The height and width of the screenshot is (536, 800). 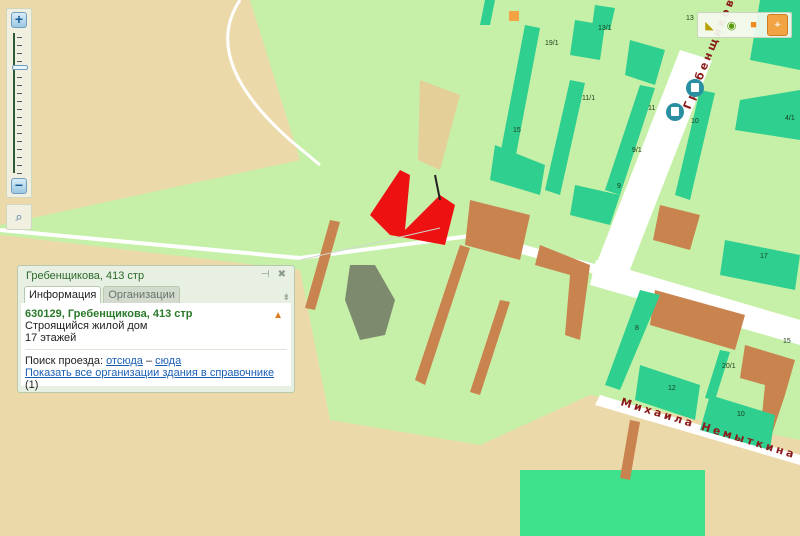 I want to click on house-number: 19/1, so click(x=552, y=43).